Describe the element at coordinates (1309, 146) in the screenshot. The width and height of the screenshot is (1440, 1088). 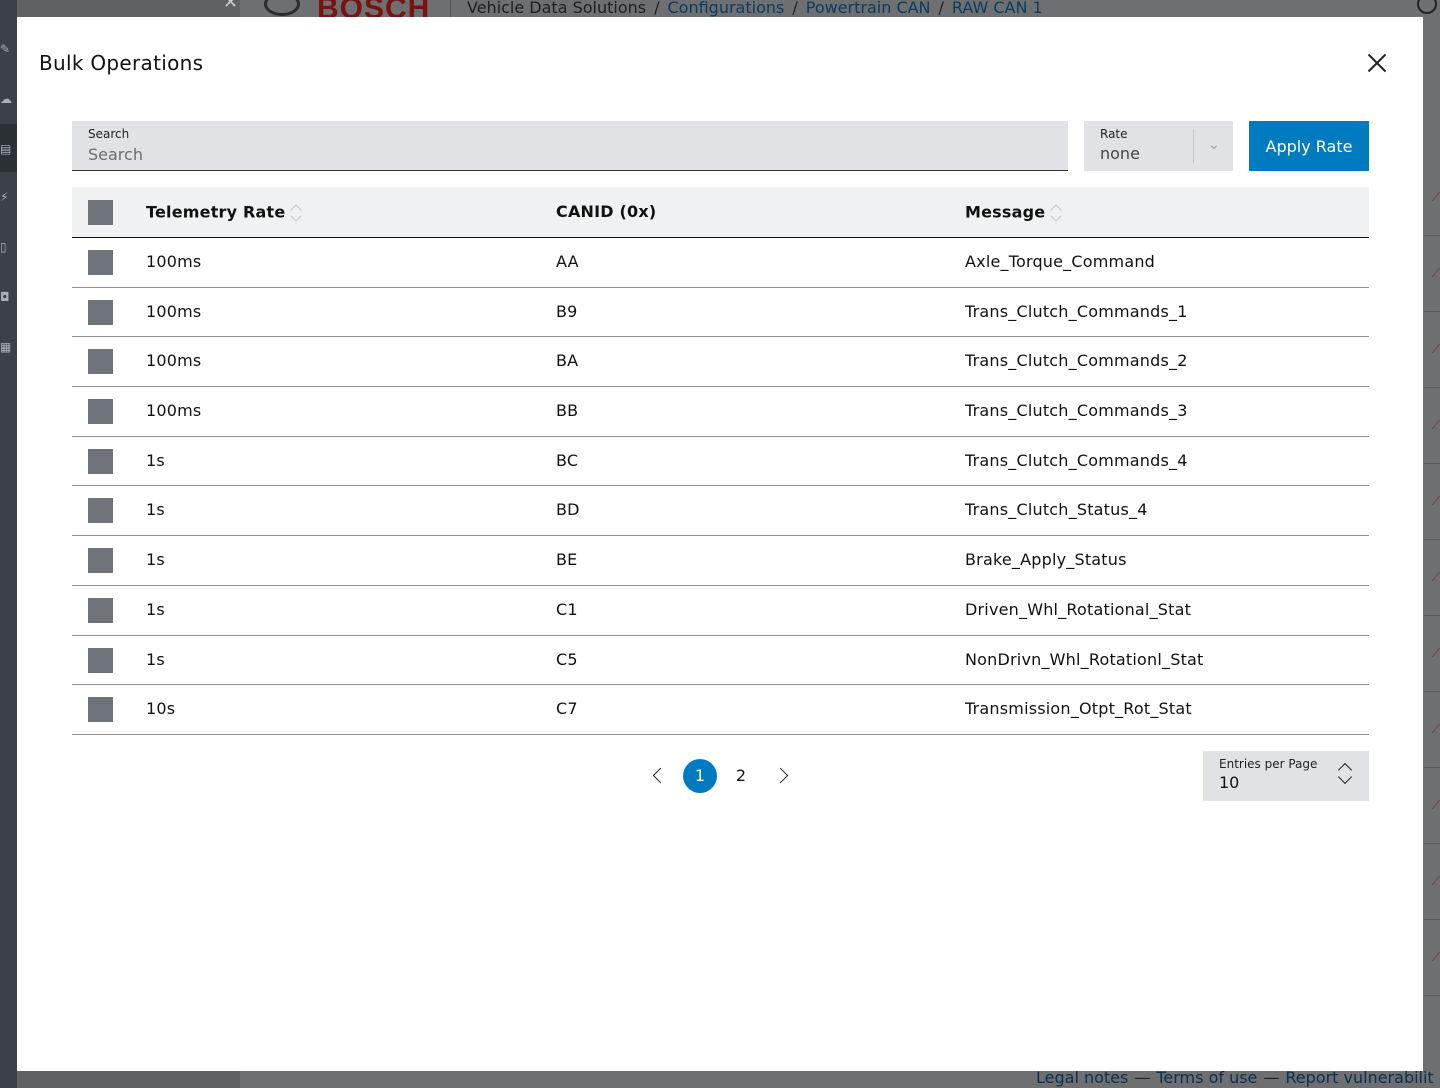
I see `apply-rate-button: Apply Rate` at that location.